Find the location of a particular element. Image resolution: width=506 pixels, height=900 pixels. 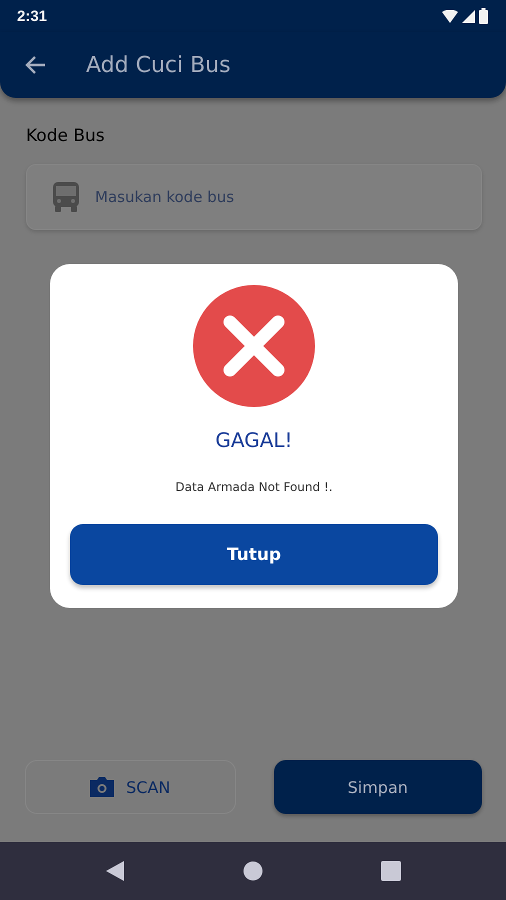

wifi-icon is located at coordinates (450, 16).